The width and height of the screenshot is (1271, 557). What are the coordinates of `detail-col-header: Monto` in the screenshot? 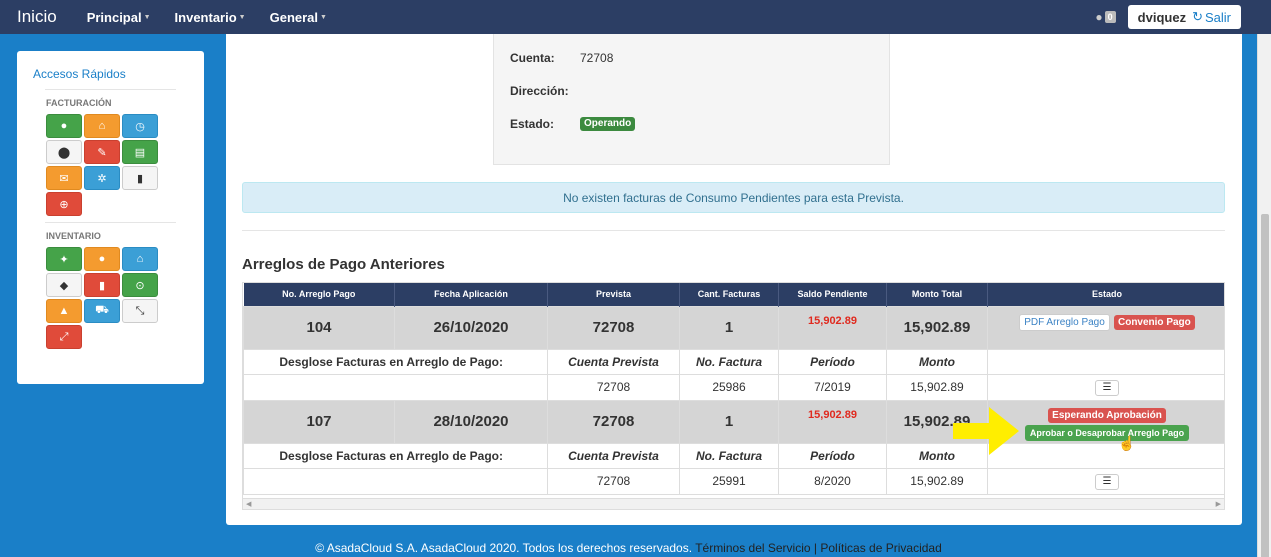 It's located at (937, 361).